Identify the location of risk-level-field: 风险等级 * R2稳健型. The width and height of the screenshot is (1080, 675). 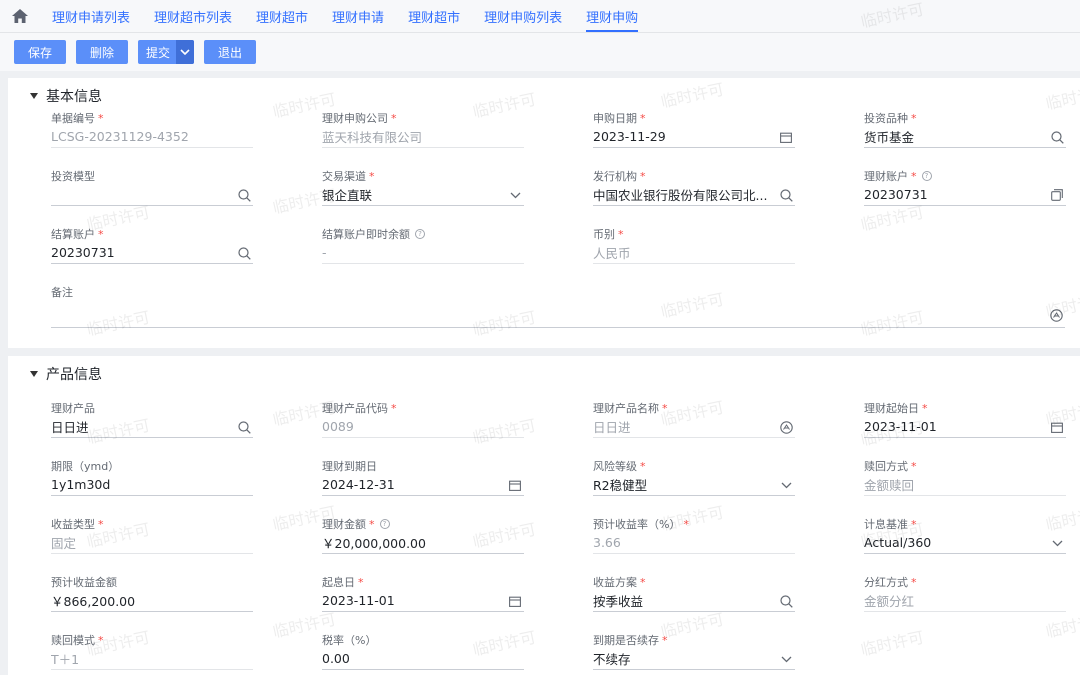
(694, 477).